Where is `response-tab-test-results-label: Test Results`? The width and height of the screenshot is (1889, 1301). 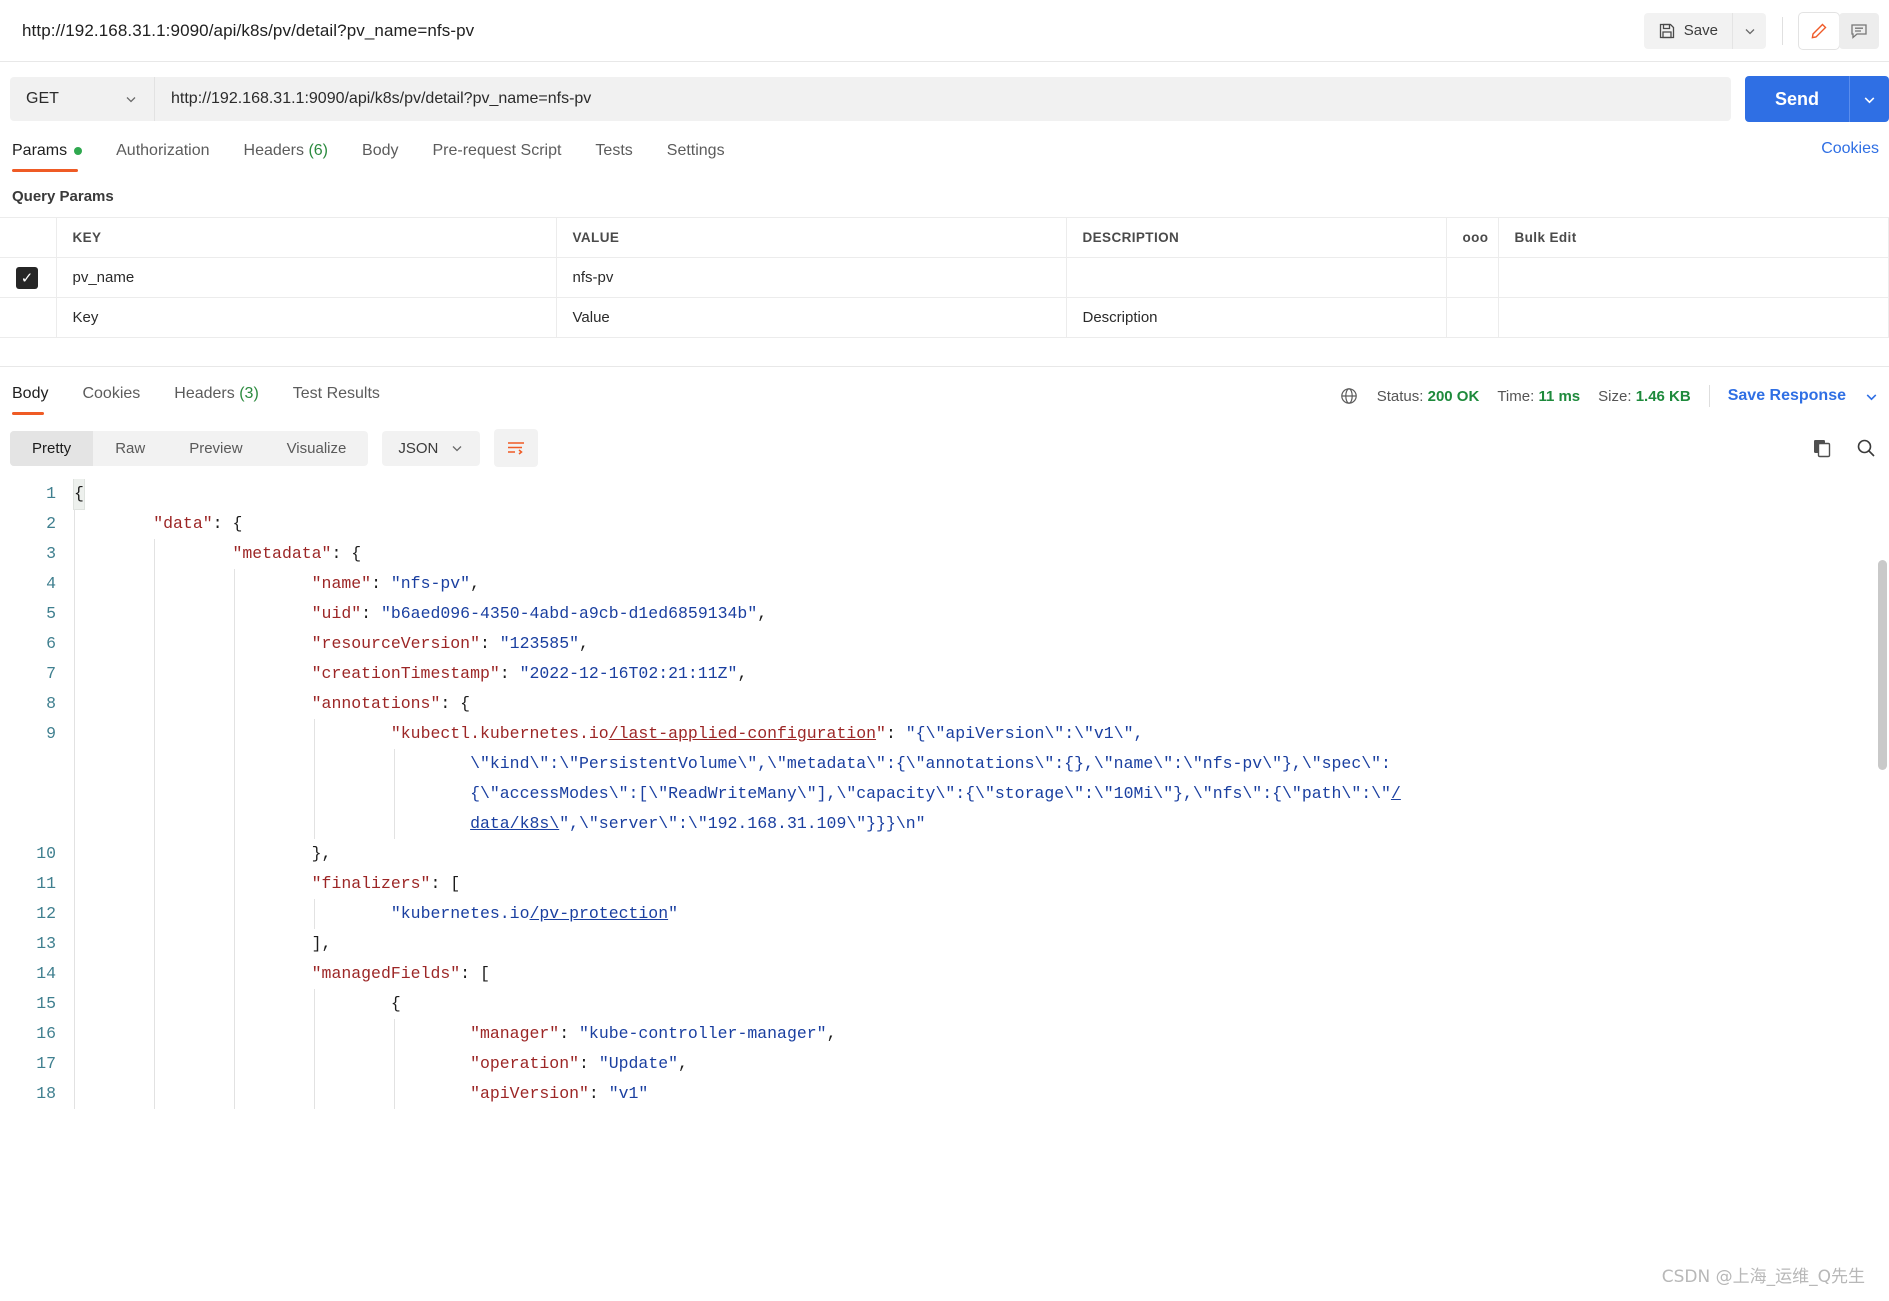
response-tab-test-results-label: Test Results is located at coordinates (336, 393).